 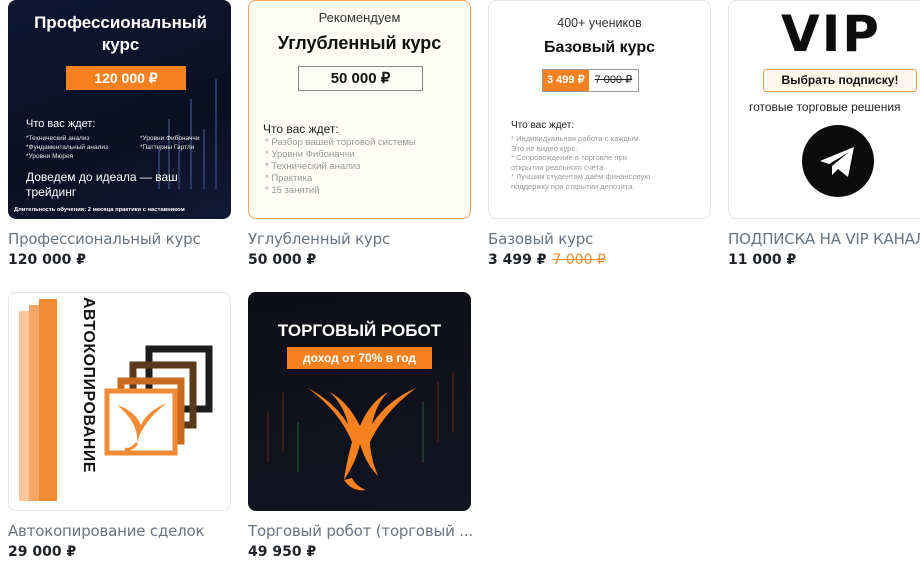 I want to click on list-item: * Уровни Фибоначчи, so click(x=310, y=154).